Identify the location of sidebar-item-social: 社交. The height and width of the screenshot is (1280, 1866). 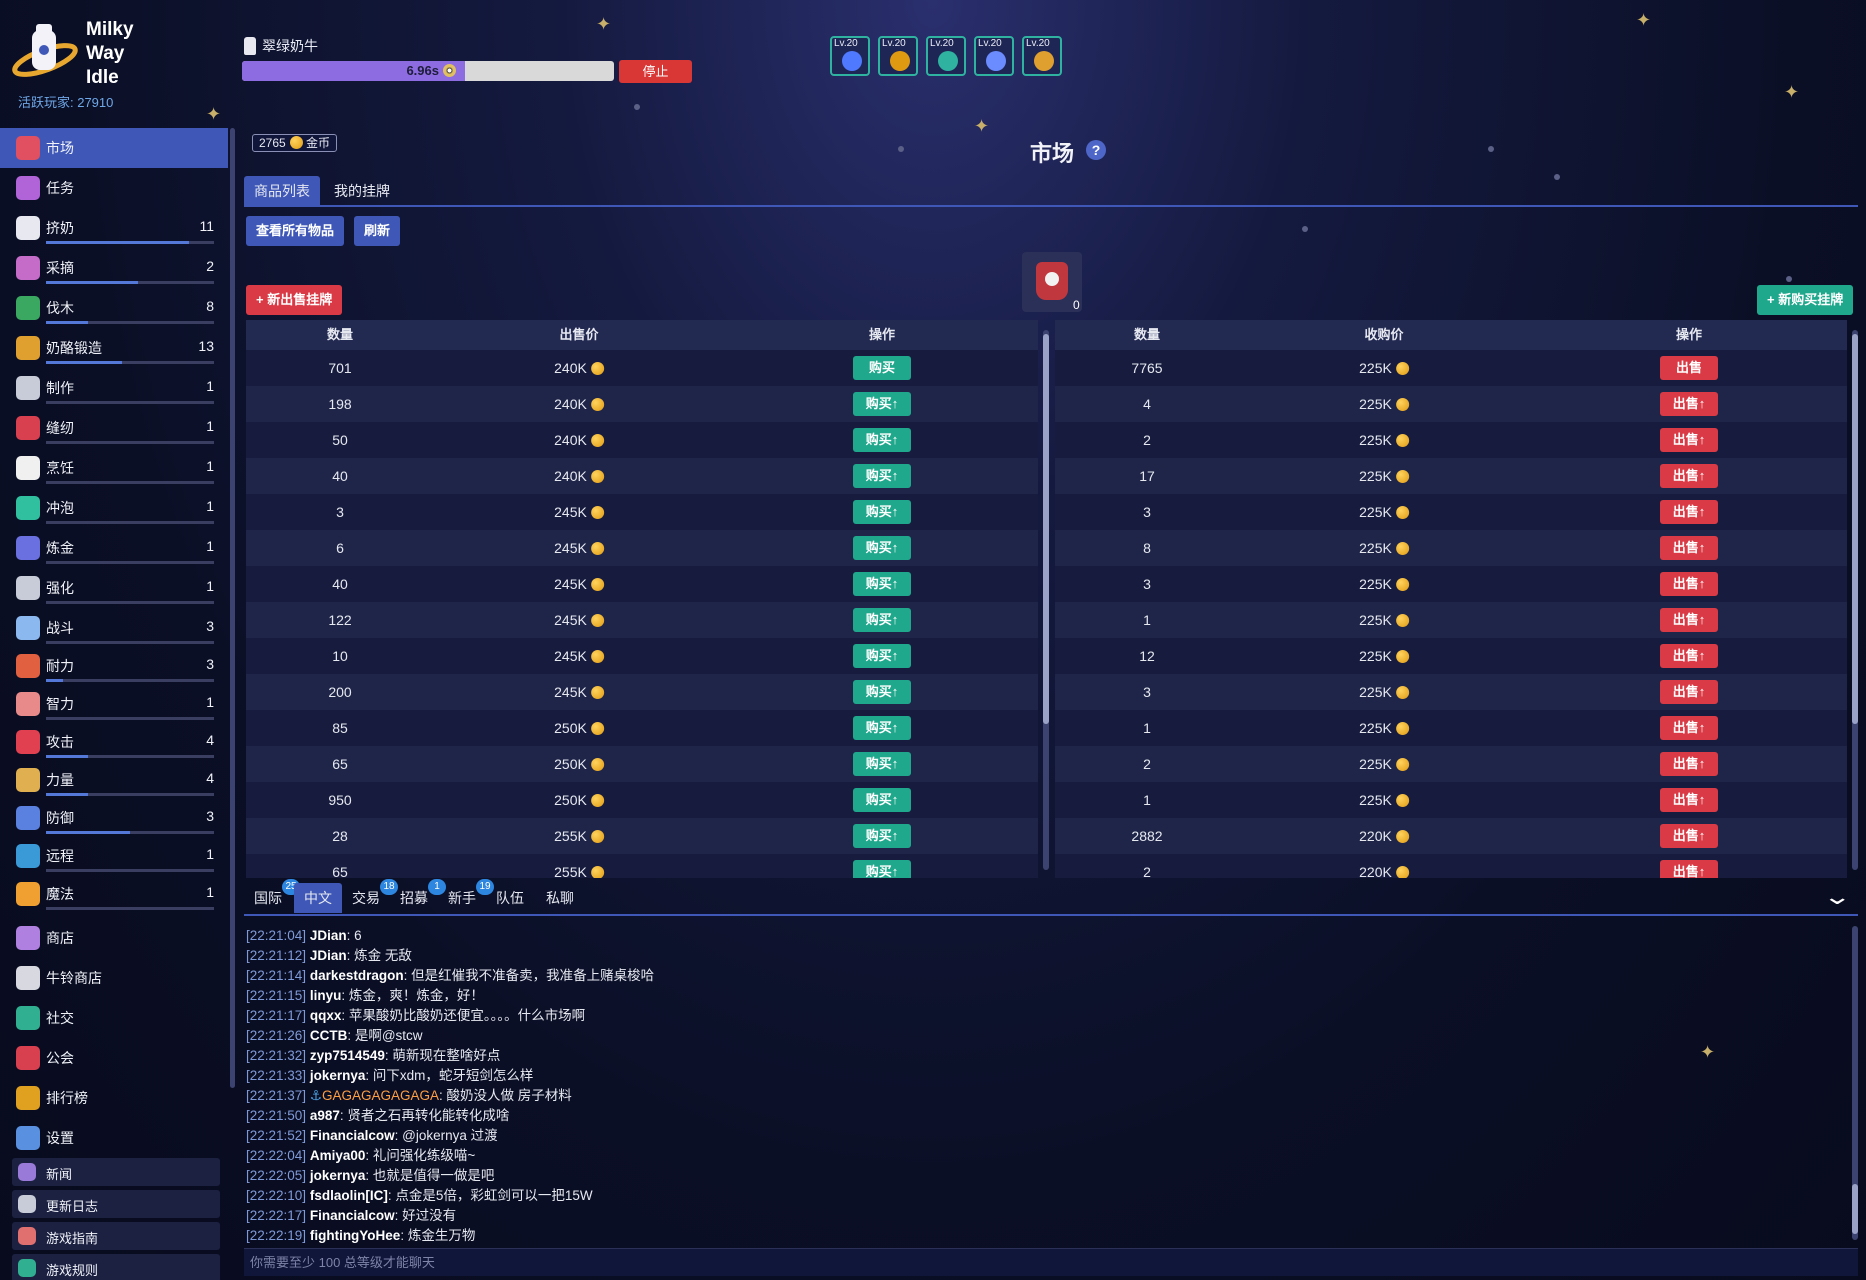
(114, 1018).